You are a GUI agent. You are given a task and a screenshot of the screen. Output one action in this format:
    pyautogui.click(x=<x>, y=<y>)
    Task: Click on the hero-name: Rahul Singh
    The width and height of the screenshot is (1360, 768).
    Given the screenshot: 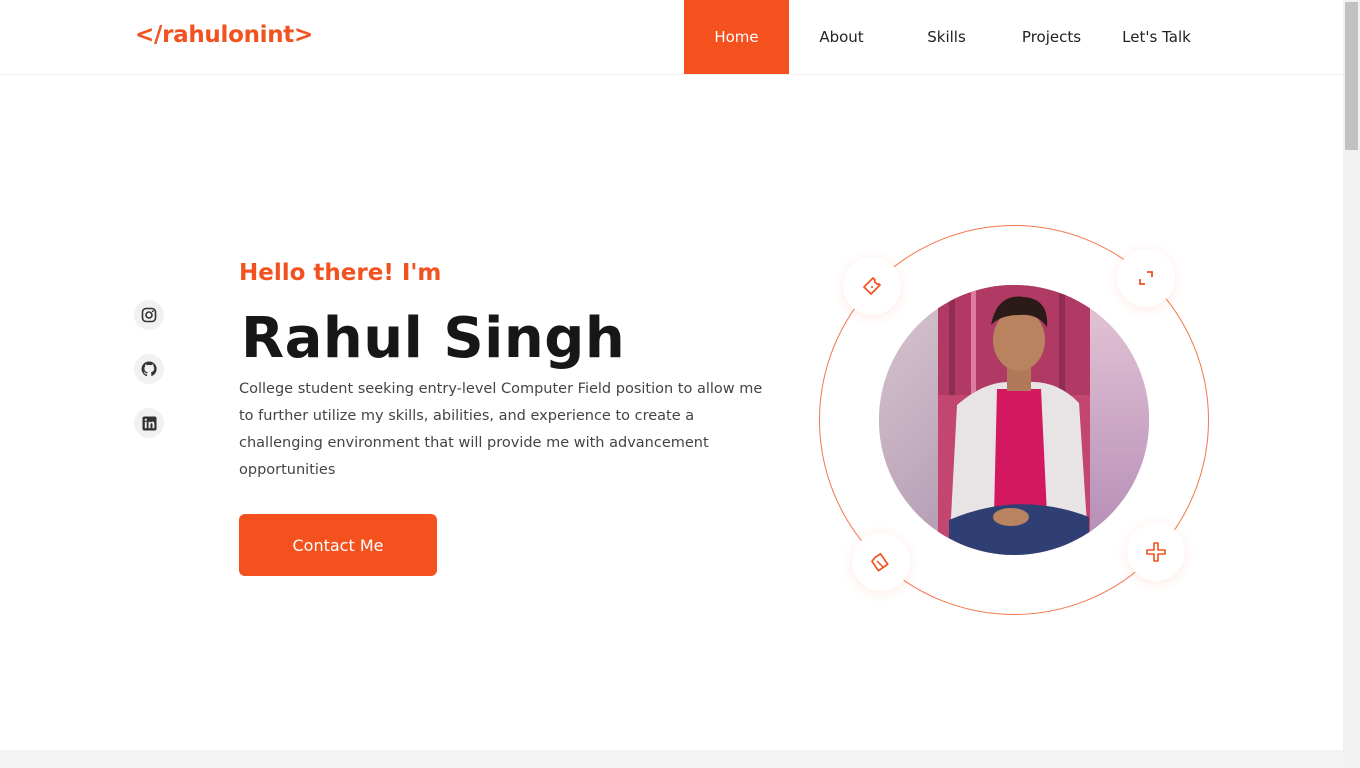 What is the action you would take?
    pyautogui.click(x=433, y=338)
    